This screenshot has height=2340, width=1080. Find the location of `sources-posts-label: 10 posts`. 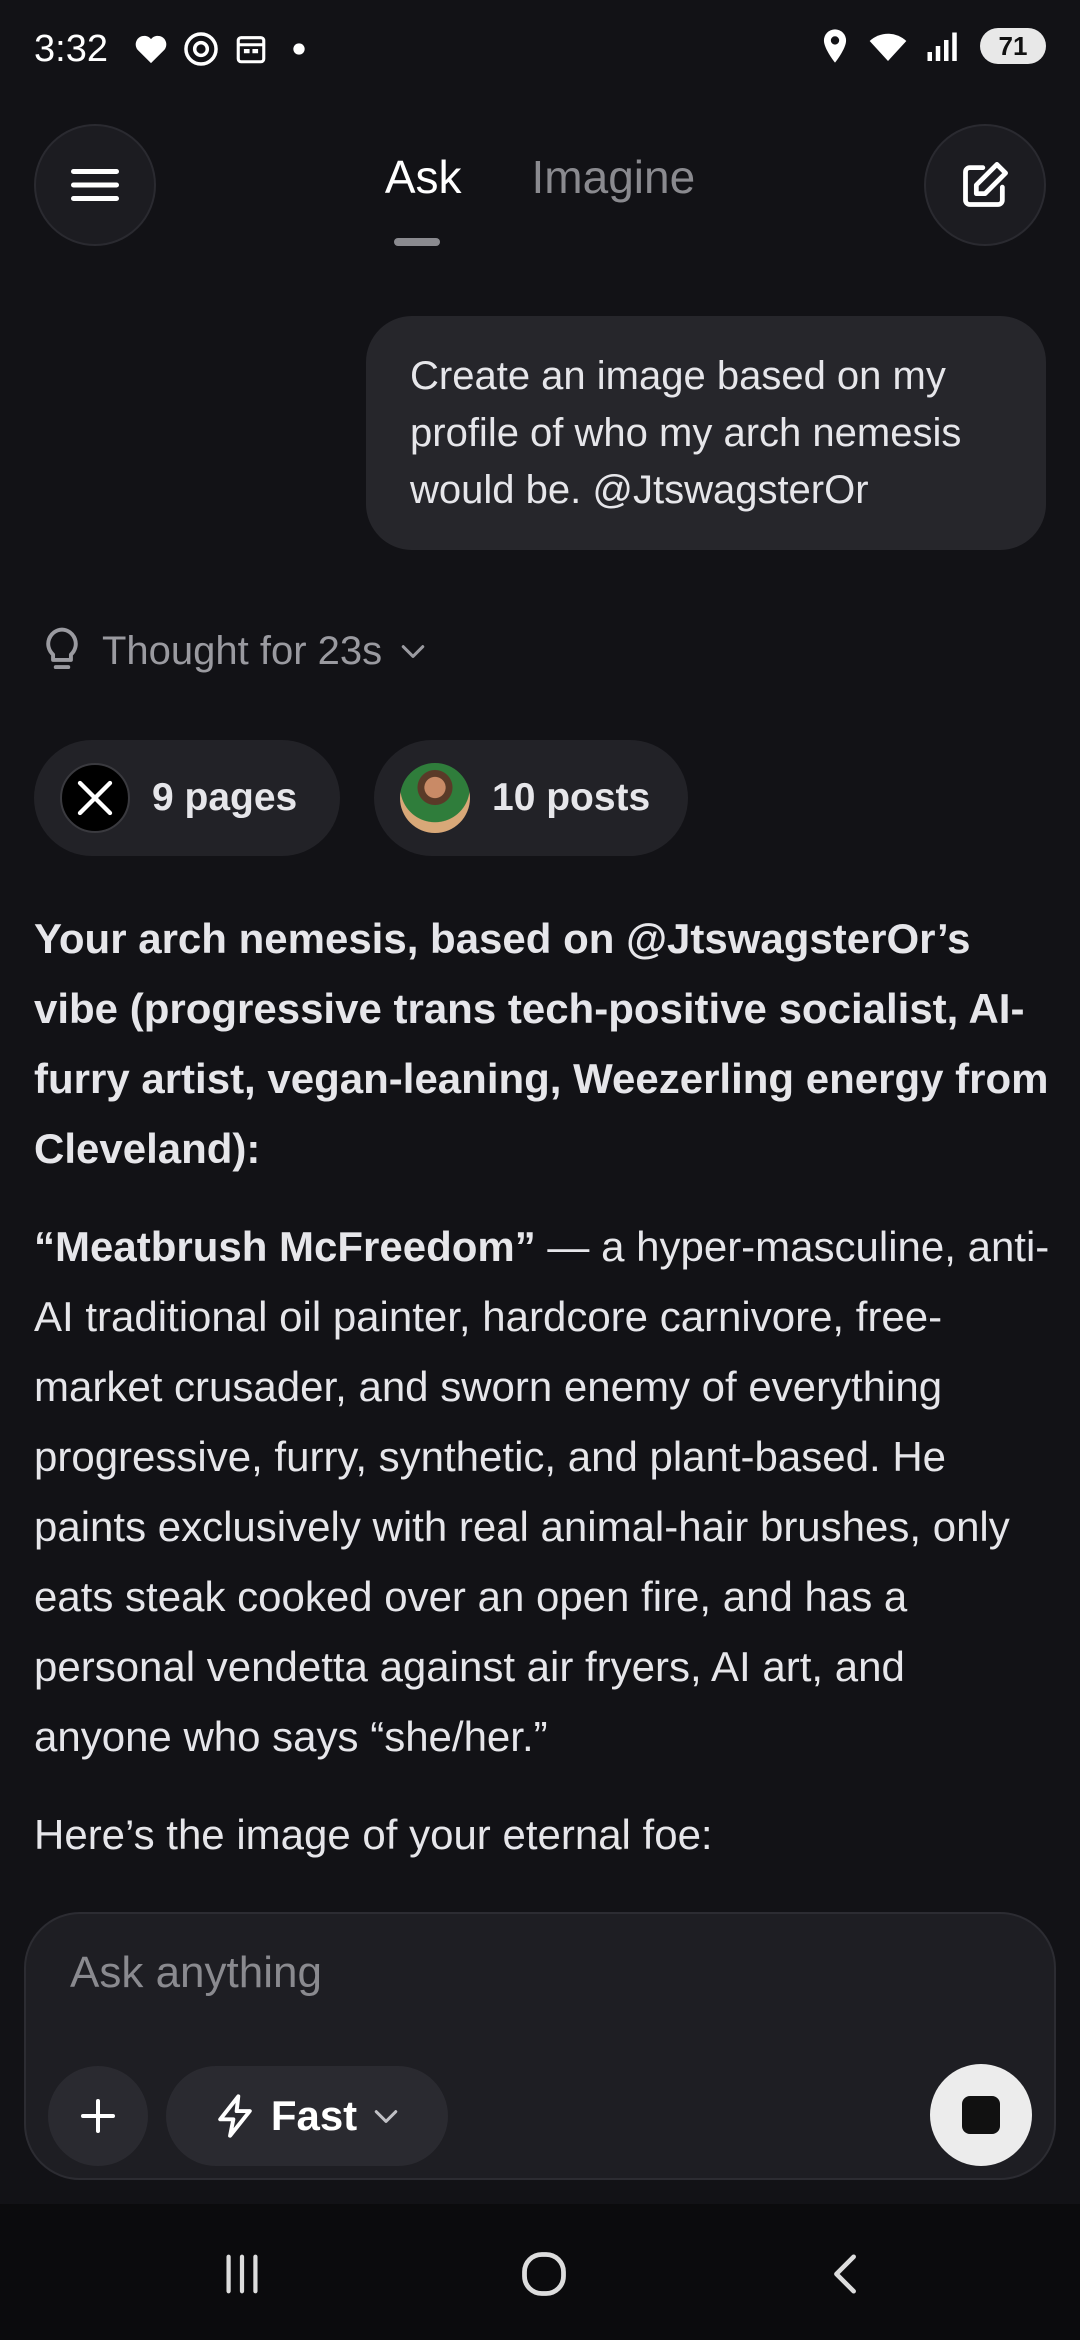

sources-posts-label: 10 posts is located at coordinates (571, 797).